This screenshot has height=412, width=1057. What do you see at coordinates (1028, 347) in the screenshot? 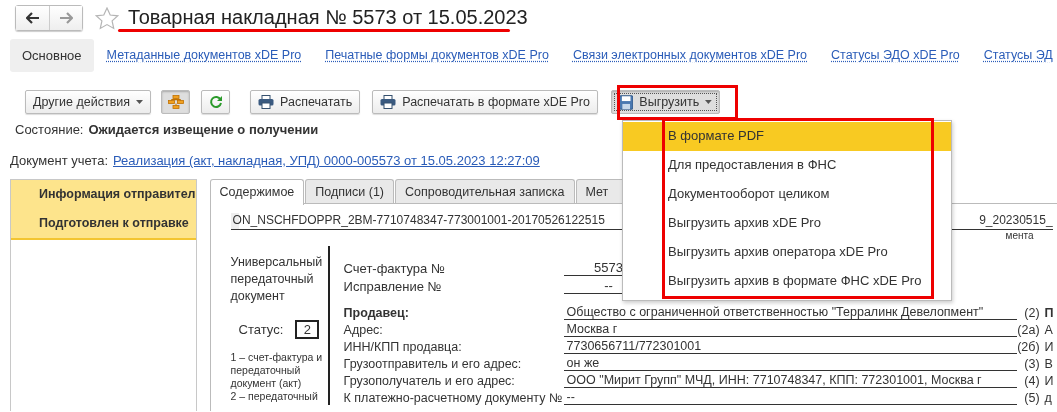
I see `line-code: (2б)` at bounding box center [1028, 347].